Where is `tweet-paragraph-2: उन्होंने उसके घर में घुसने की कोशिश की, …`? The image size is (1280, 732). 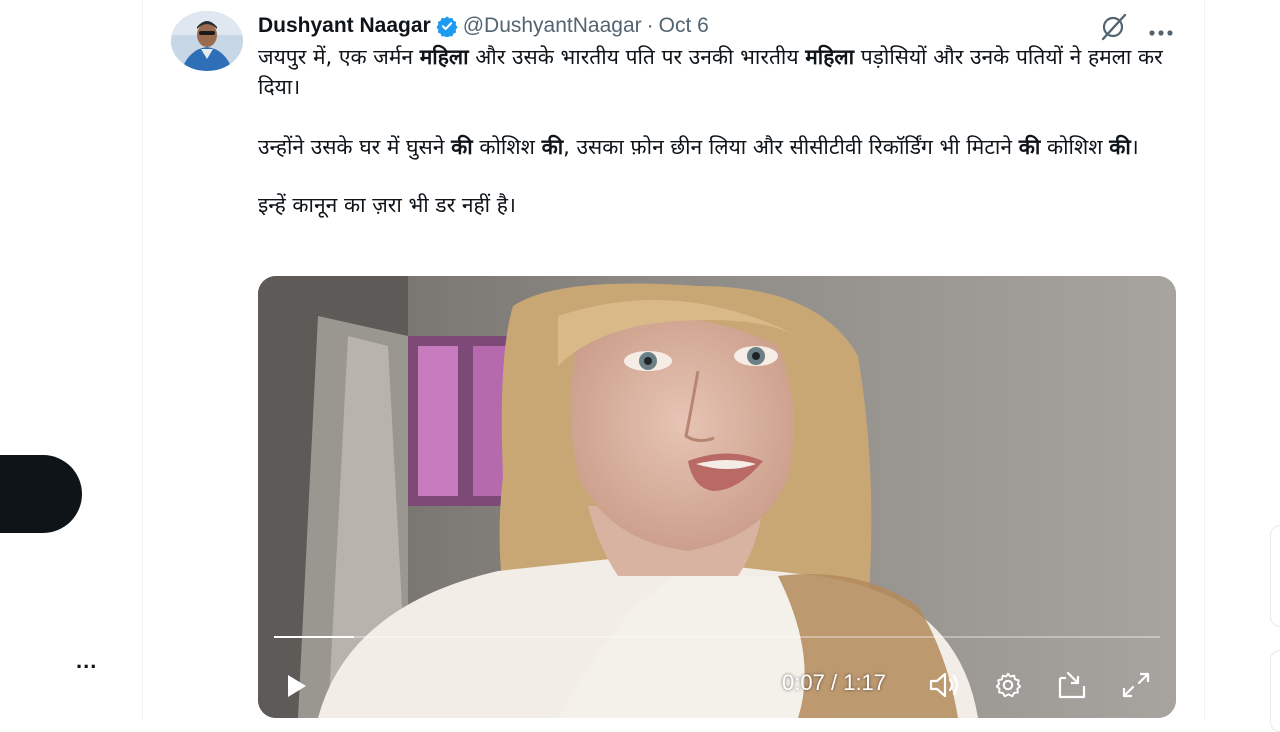
tweet-paragraph-2: उन्होंने उसके घर में घुसने की कोशिश की, … is located at coordinates (718, 147).